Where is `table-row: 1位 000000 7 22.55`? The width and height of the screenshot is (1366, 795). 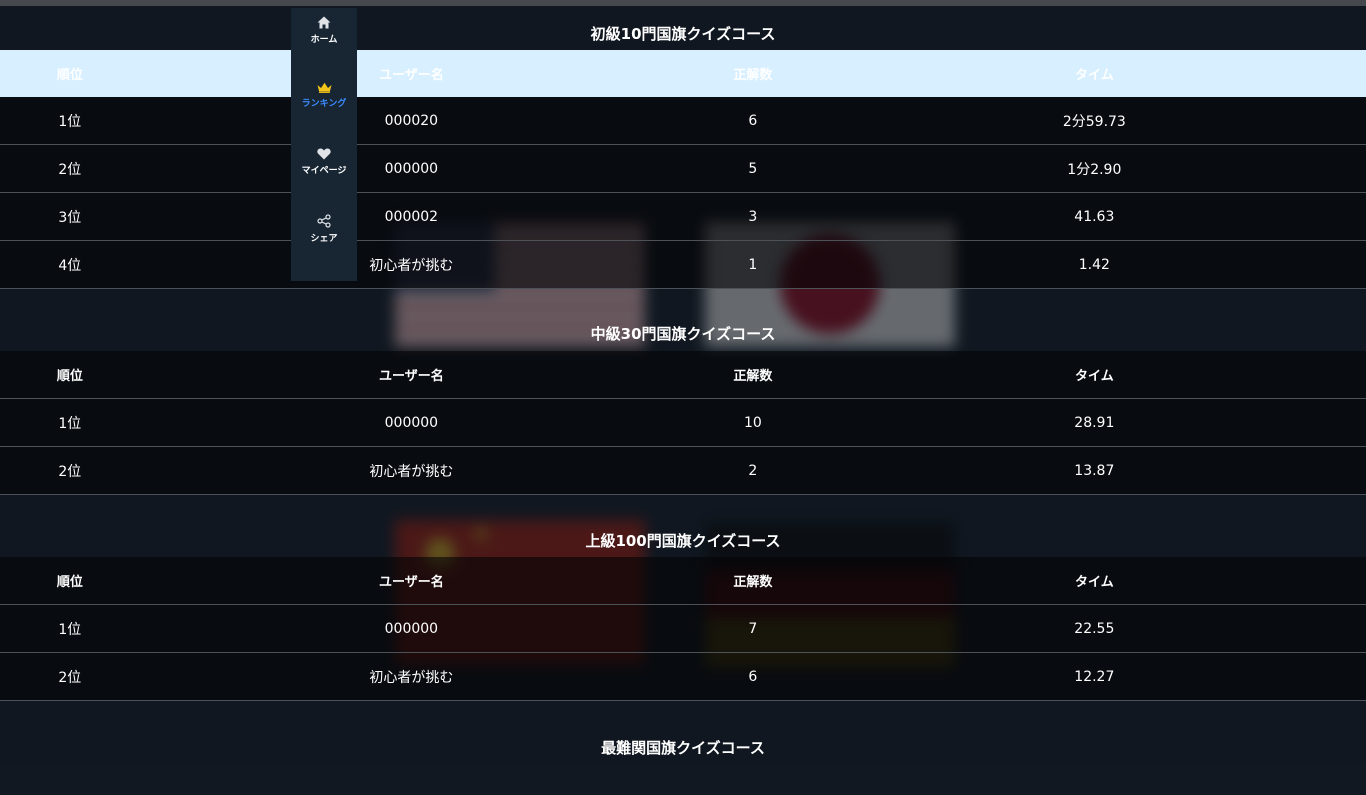
table-row: 1位 000000 7 22.55 is located at coordinates (683, 629).